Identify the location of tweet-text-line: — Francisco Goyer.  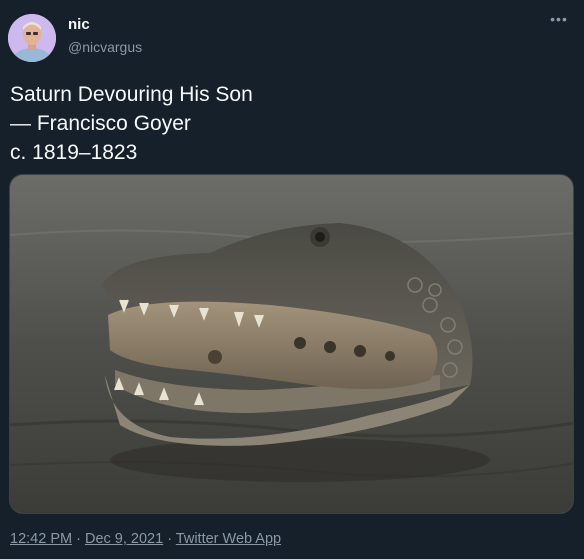
(100, 123).